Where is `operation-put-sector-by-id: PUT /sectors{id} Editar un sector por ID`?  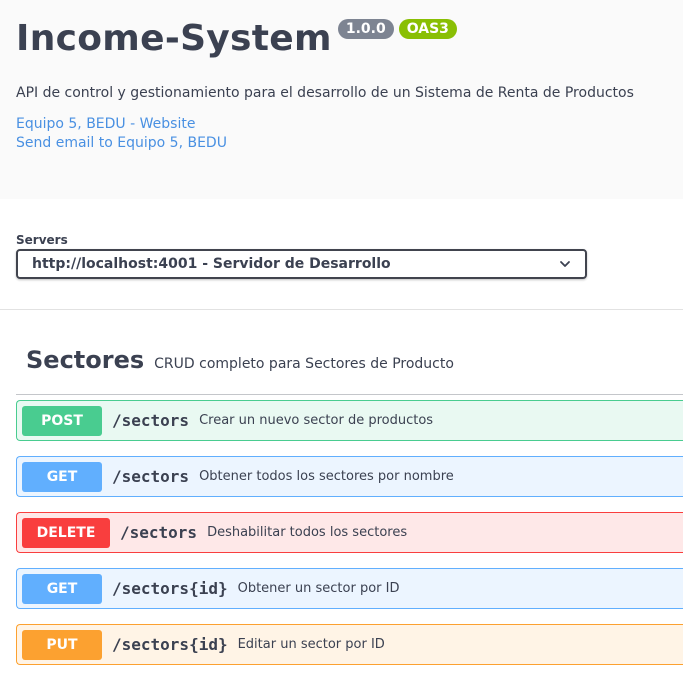
operation-put-sector-by-id: PUT /sectors{id} Editar un sector por ID is located at coordinates (349, 644).